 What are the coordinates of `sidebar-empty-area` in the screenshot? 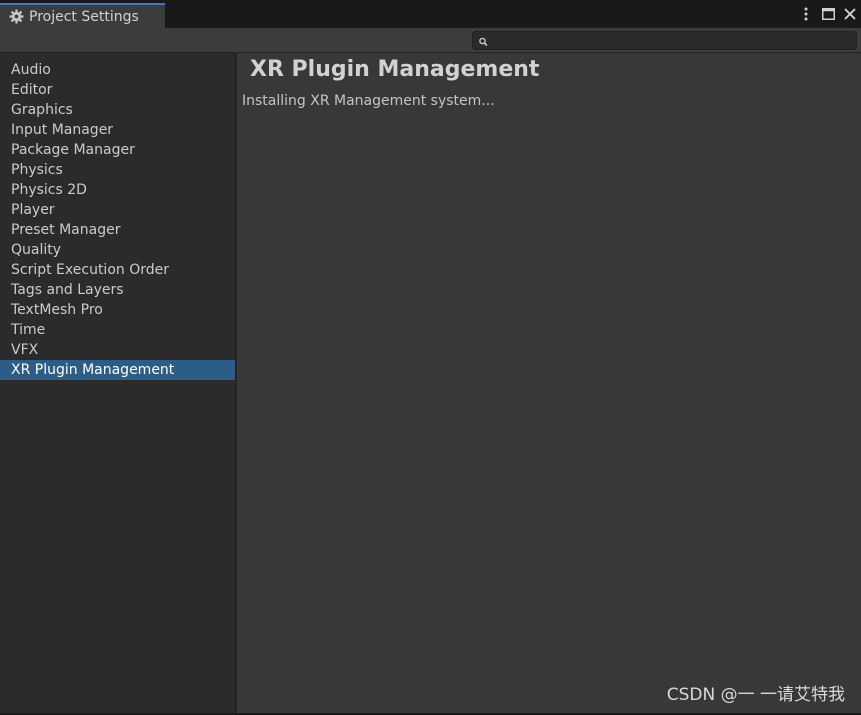 It's located at (118, 607).